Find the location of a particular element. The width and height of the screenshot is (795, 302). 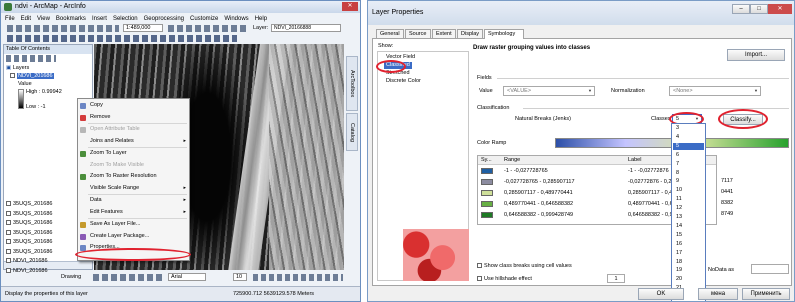

context-menu-zoom-to-layer: Zoom To Layer is located at coordinates (133, 154).